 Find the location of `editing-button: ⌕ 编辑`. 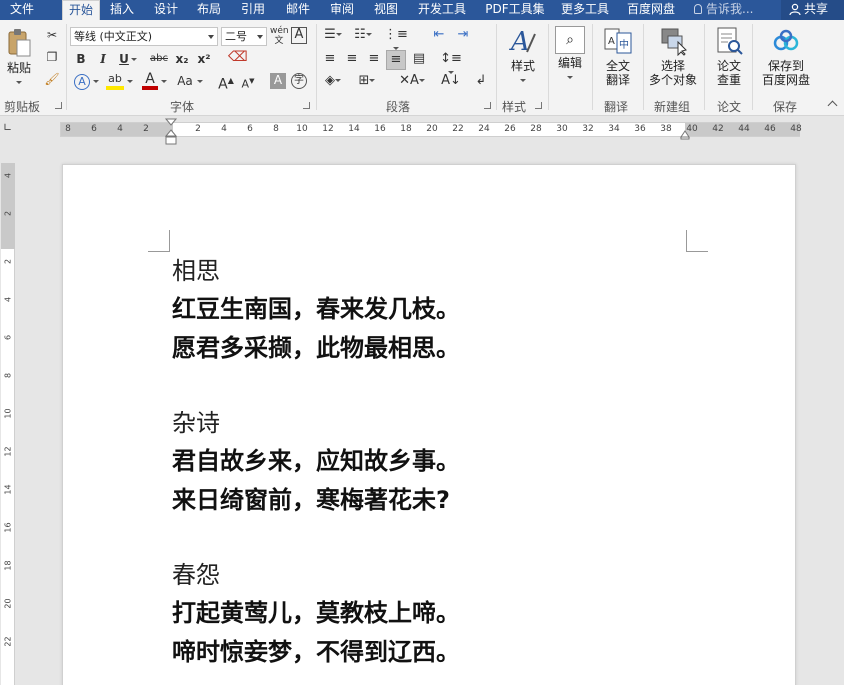

editing-button: ⌕ 编辑 is located at coordinates (570, 55).